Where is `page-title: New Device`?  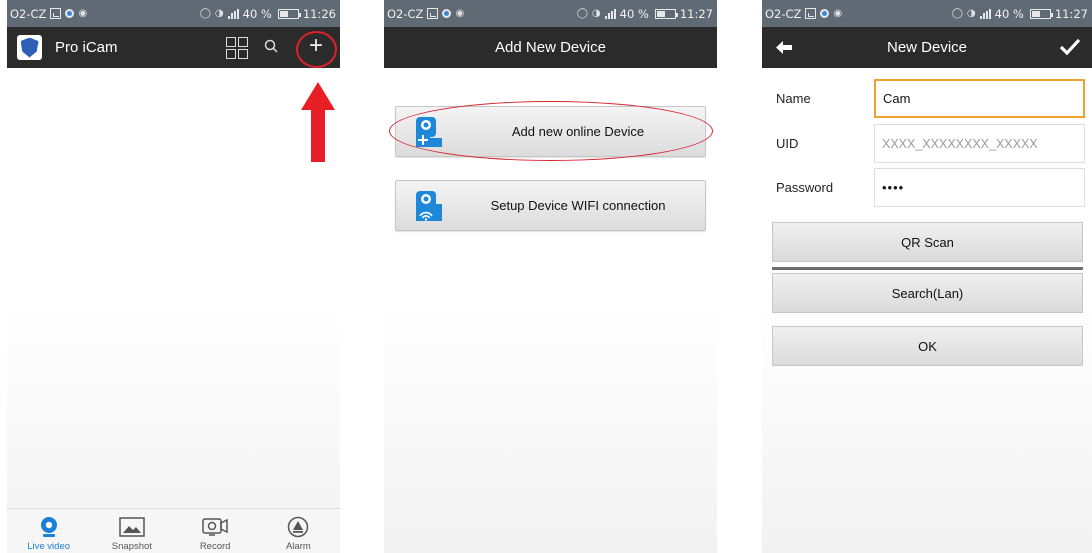
page-title: New Device is located at coordinates (927, 47).